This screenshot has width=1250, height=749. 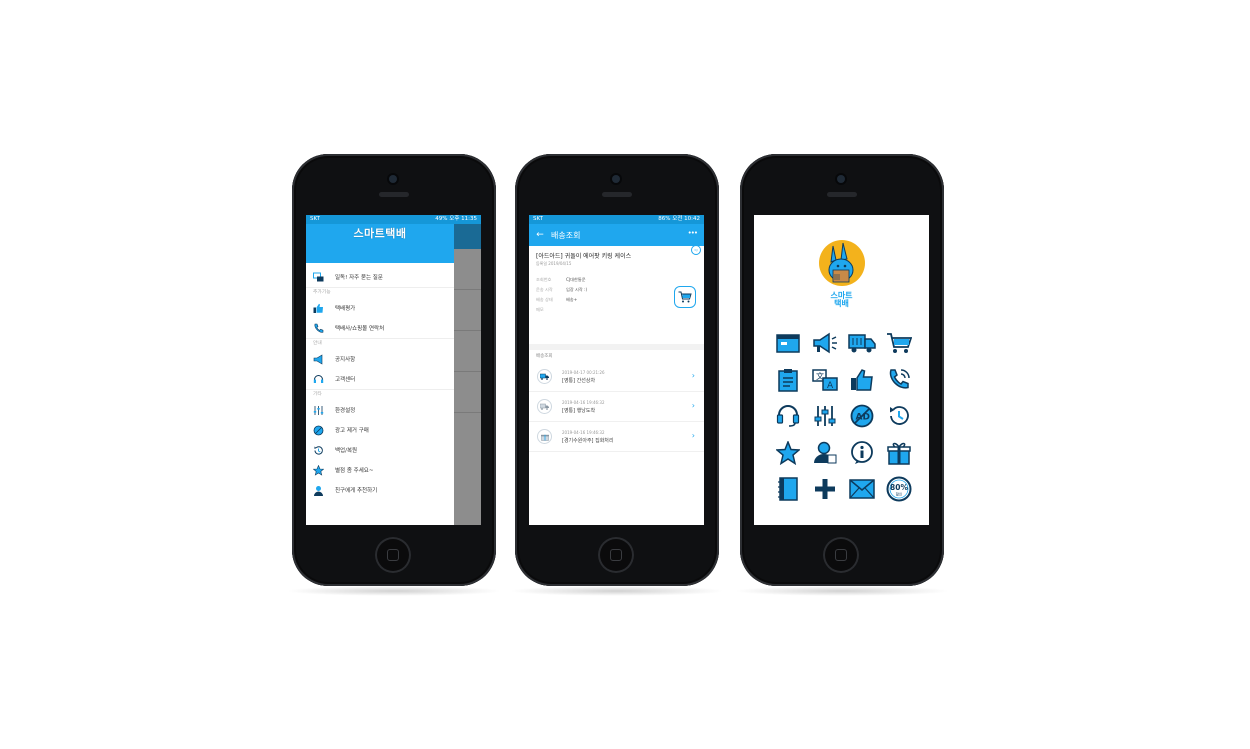 What do you see at coordinates (345, 360) in the screenshot?
I see `menu-label: 공지사항` at bounding box center [345, 360].